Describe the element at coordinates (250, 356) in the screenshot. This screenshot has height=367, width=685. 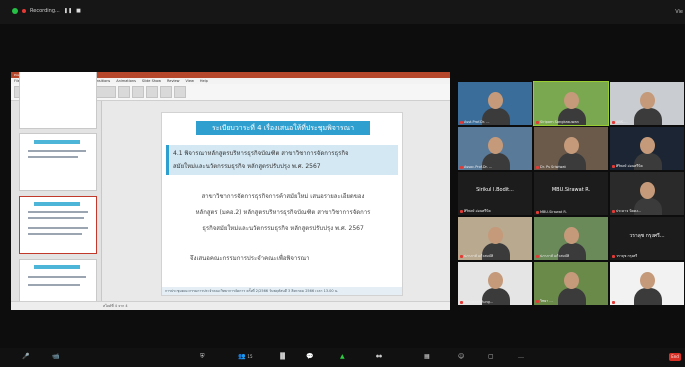
I see `participants-count: 15` at that location.